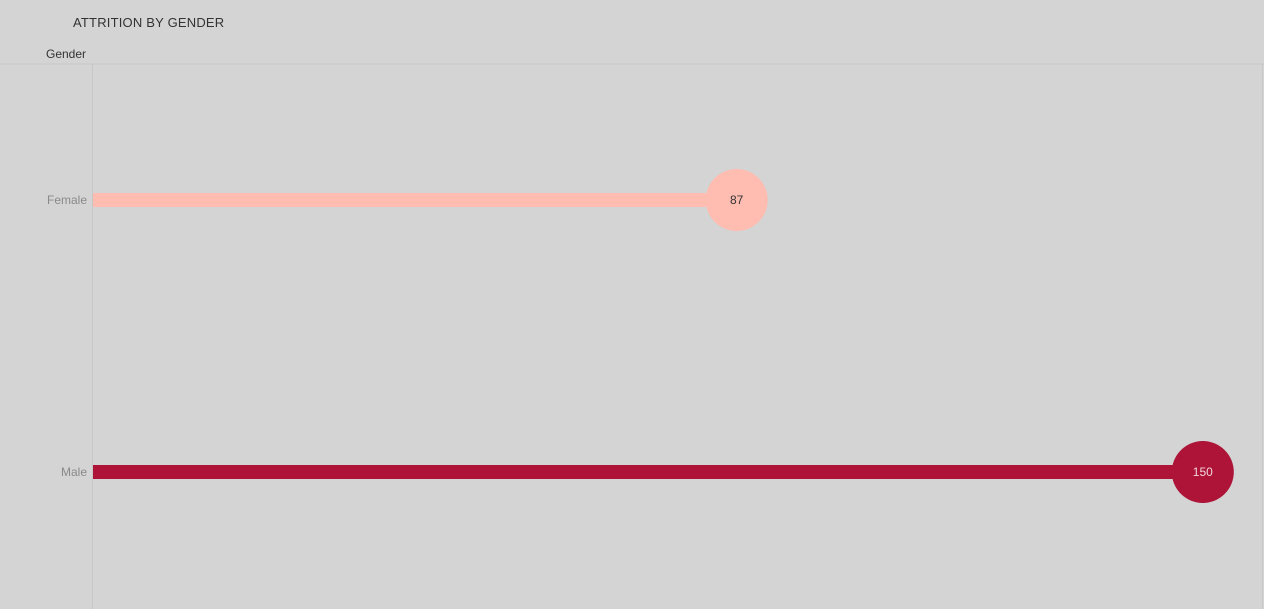 The height and width of the screenshot is (609, 1264). What do you see at coordinates (737, 200) in the screenshot?
I see `data-label-female: 87` at bounding box center [737, 200].